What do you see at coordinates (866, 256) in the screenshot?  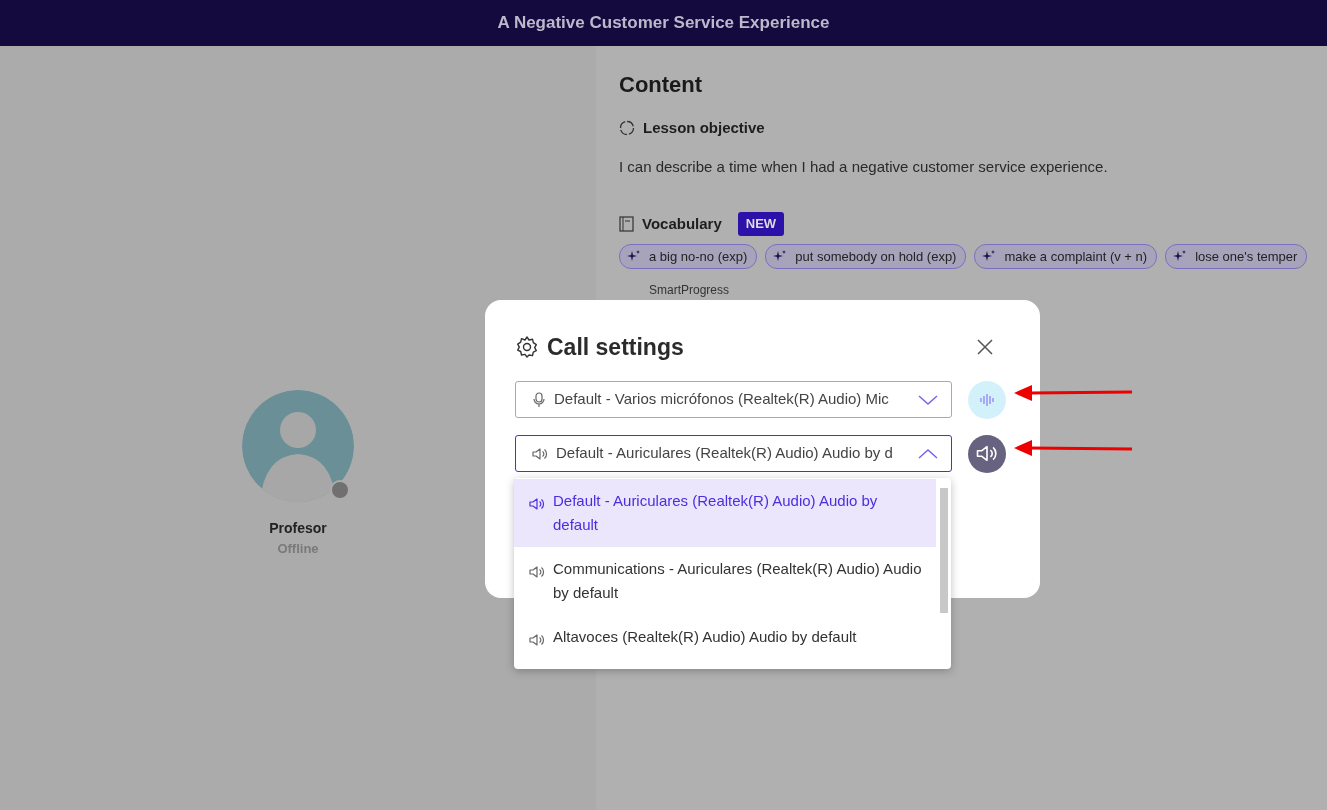 I see `vocabulary-chip: put somebody on hold (exp)` at bounding box center [866, 256].